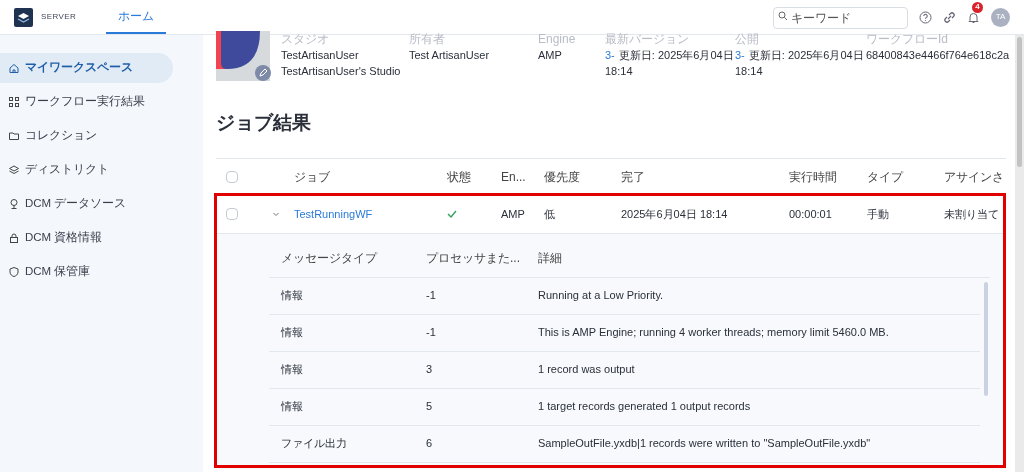 The image size is (1024, 472). I want to click on scrollbar-thumb, so click(986, 338).